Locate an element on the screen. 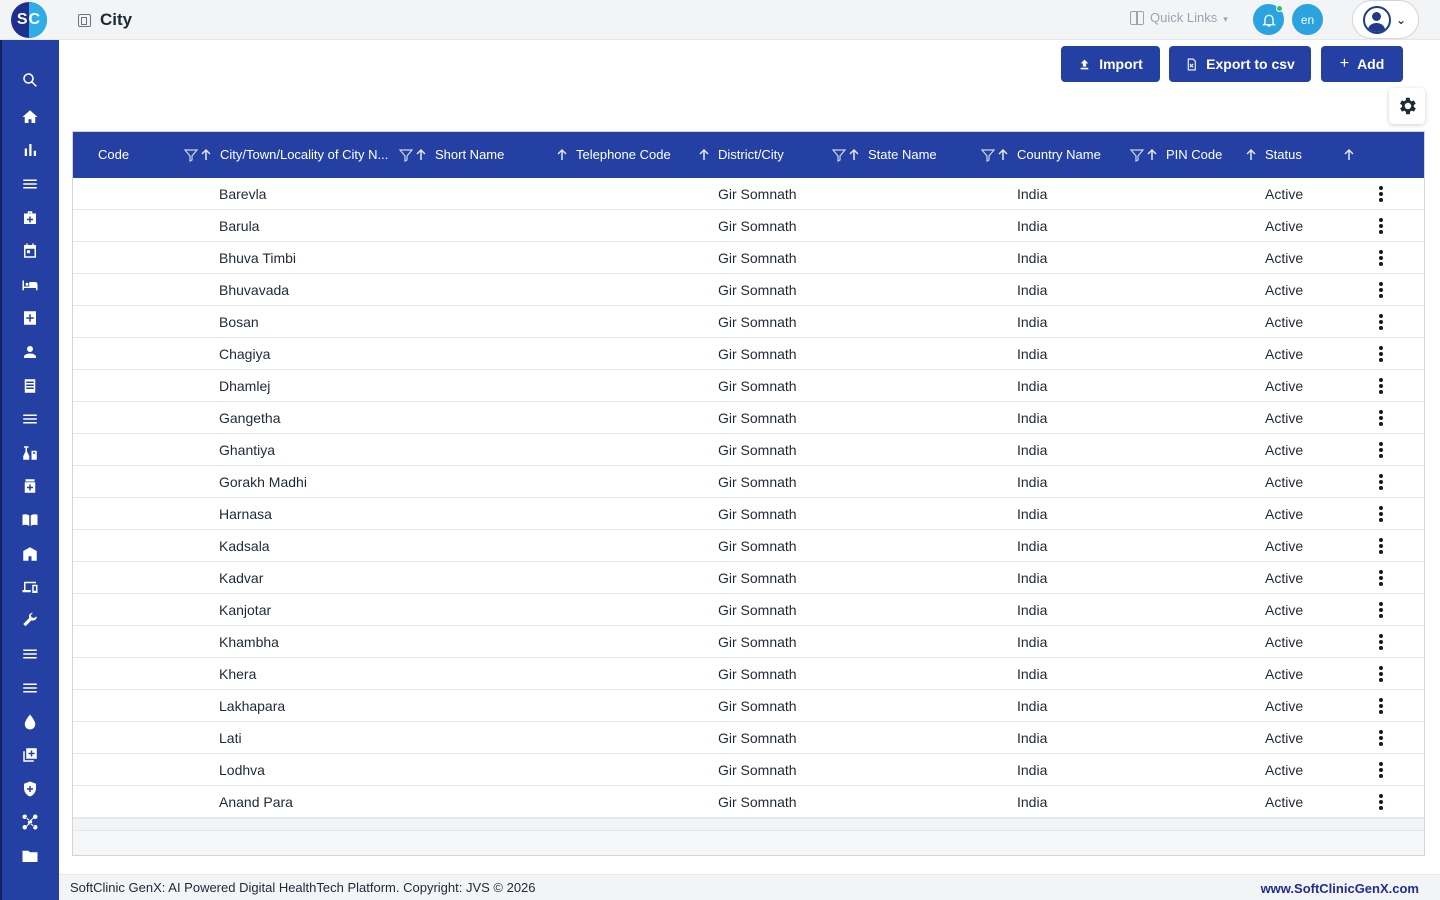 This screenshot has height=900, width=1440. user-menu-button: ⌄ is located at coordinates (1385, 19).